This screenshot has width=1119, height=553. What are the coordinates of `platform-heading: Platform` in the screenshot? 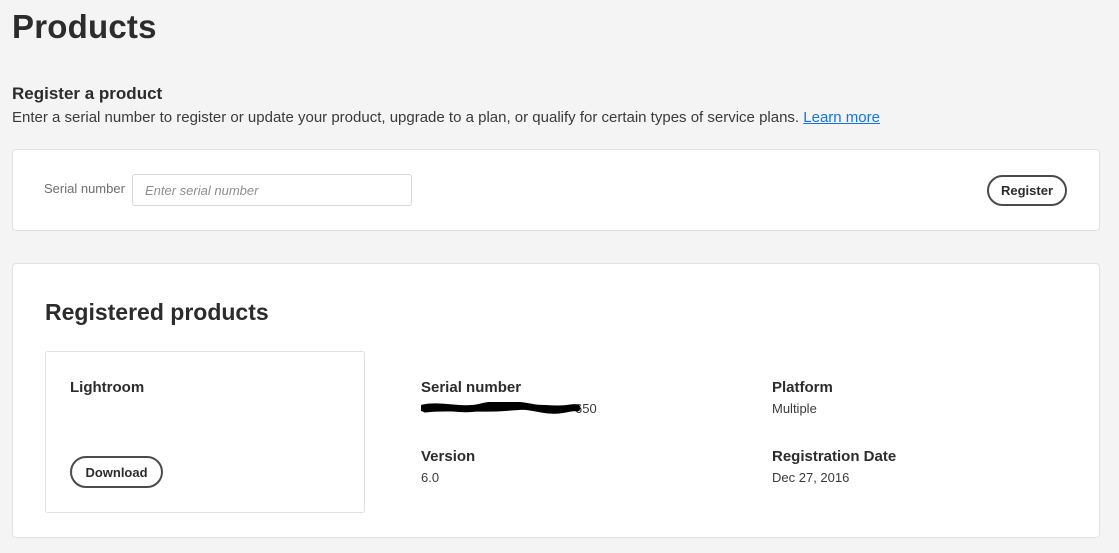 It's located at (802, 387).